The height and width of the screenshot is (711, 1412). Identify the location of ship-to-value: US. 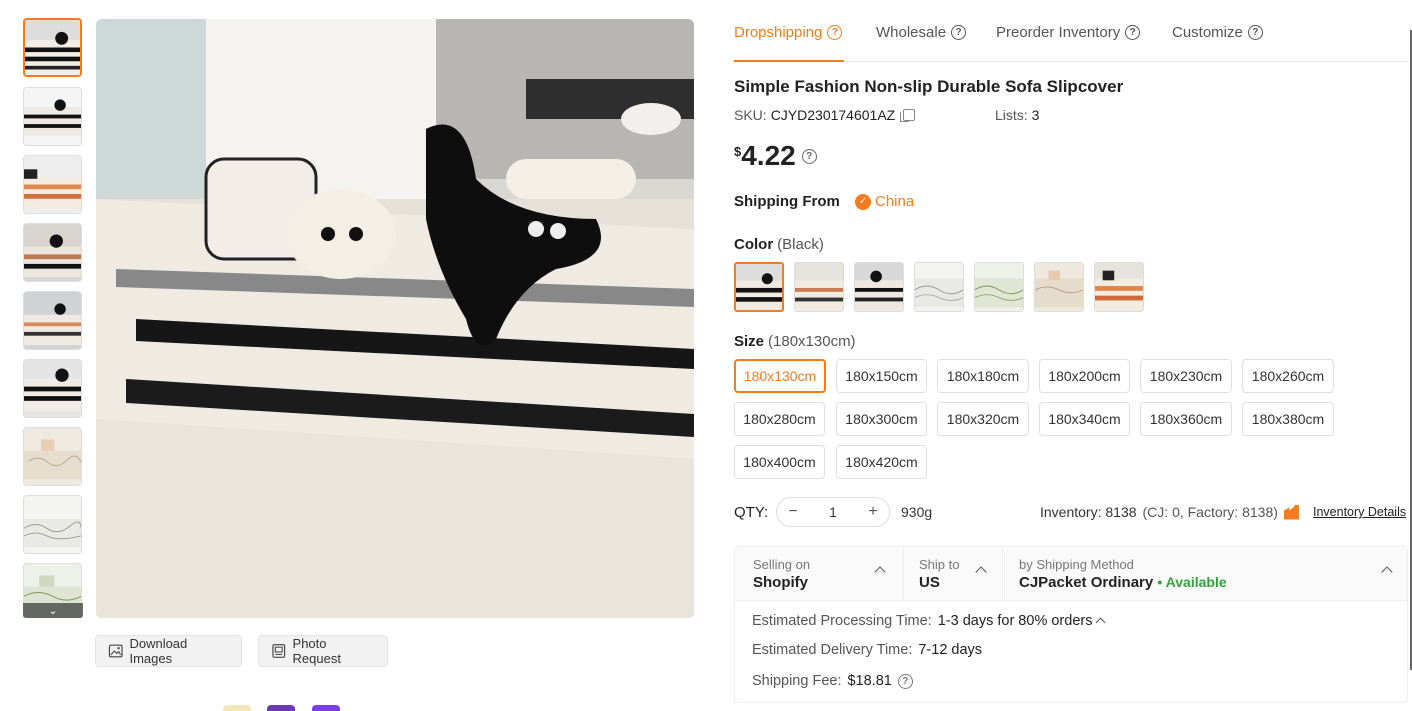
(929, 582).